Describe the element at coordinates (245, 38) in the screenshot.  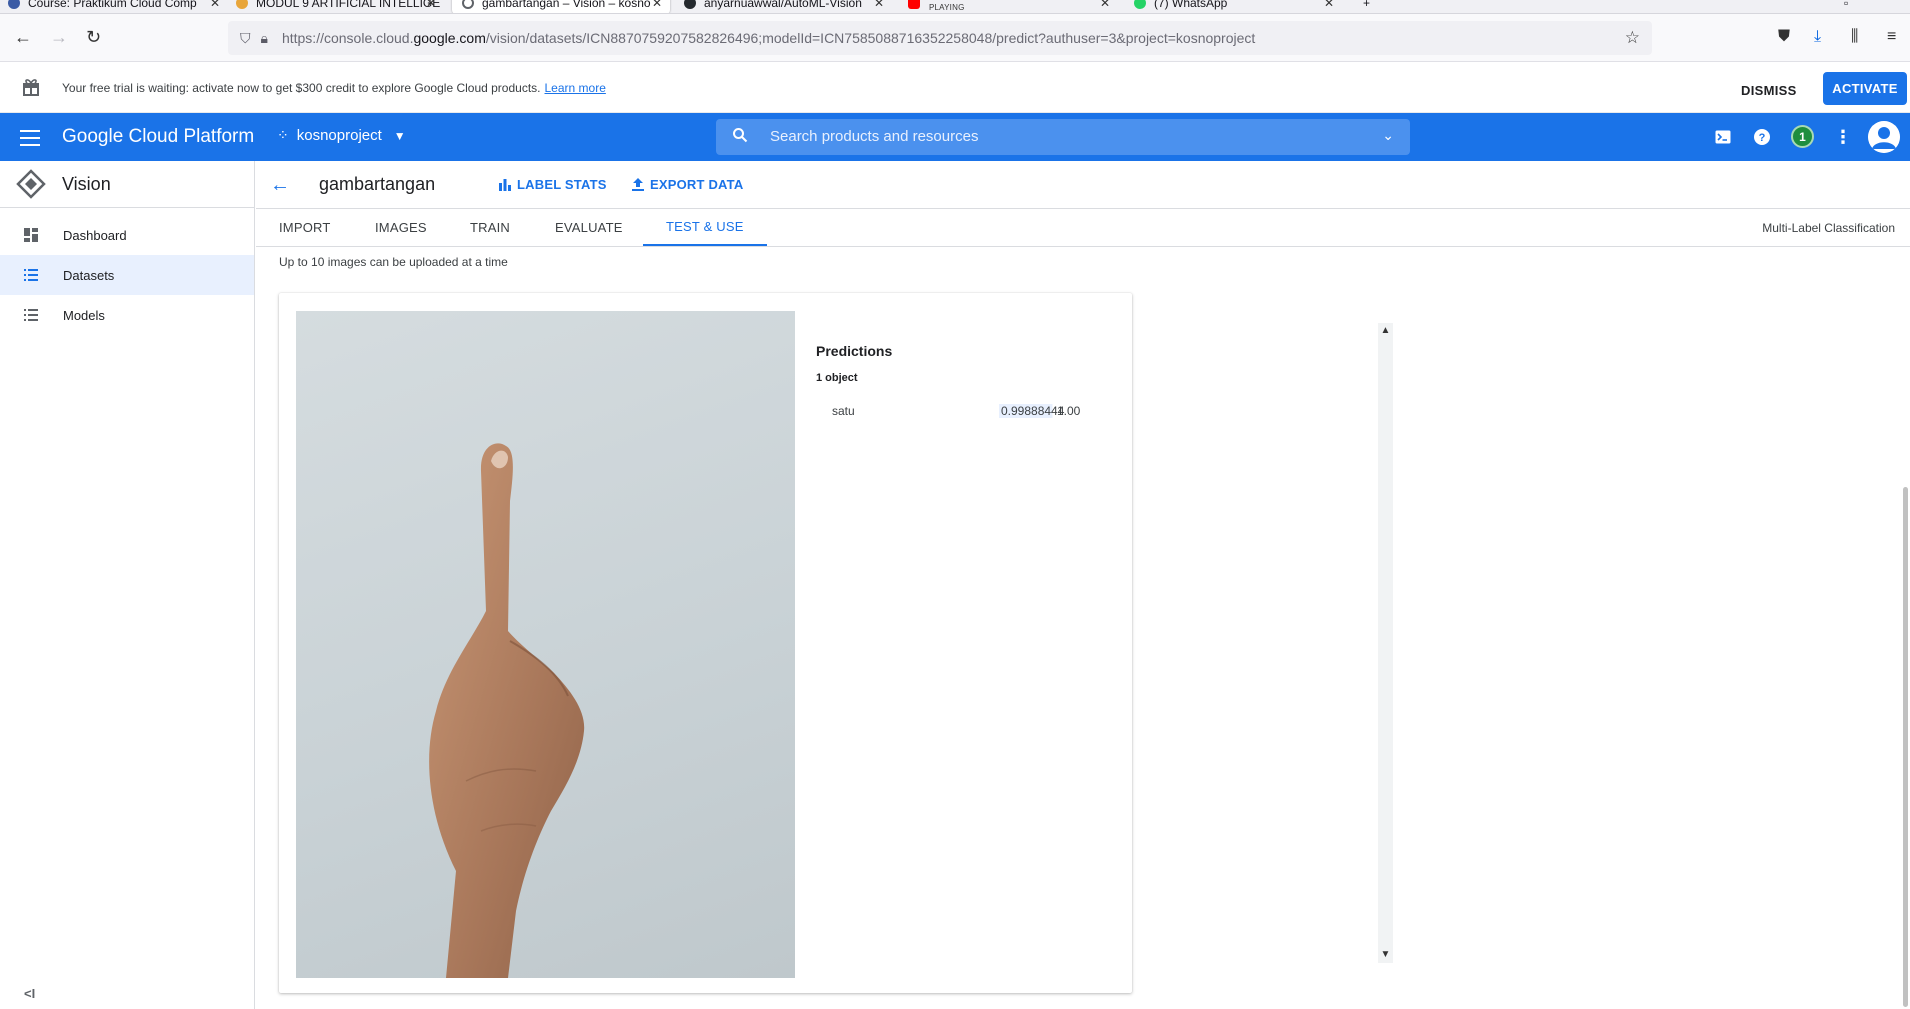
I see `shield-icon: ⛉` at that location.